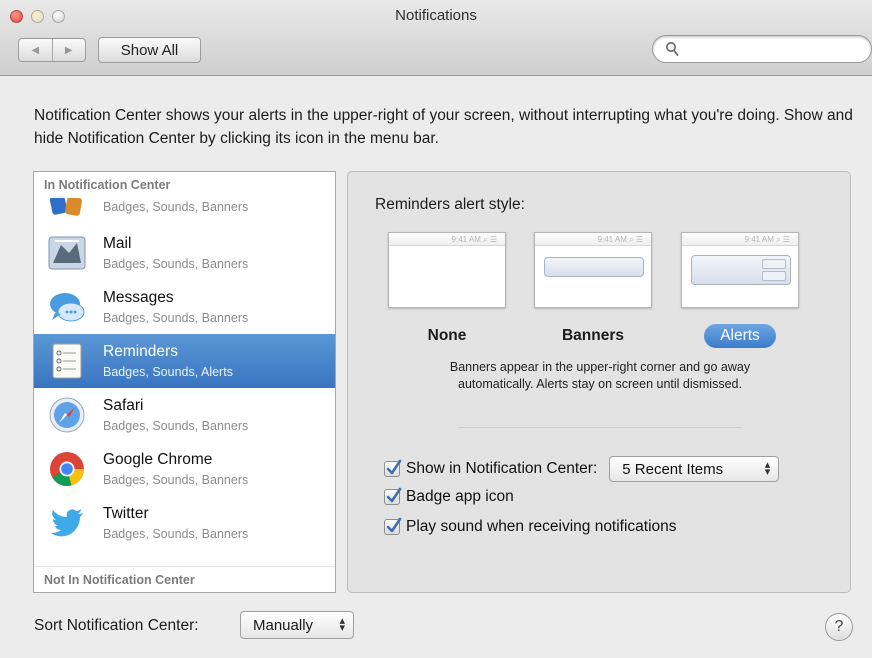 The image size is (872, 658). What do you see at coordinates (67, 415) in the screenshot?
I see `safari-icon` at bounding box center [67, 415].